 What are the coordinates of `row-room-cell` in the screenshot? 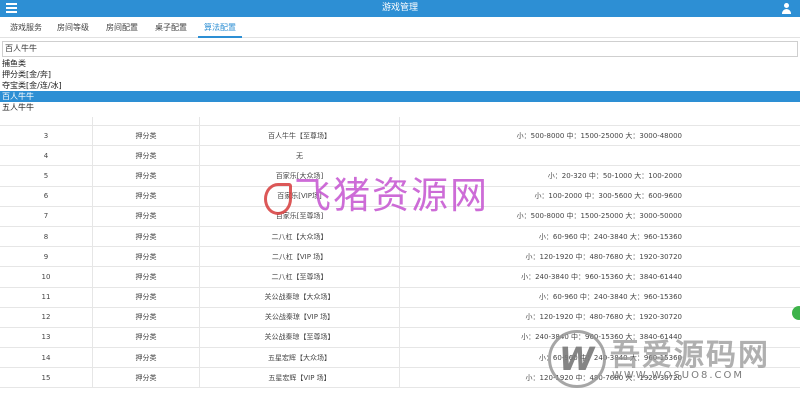 It's located at (299, 121).